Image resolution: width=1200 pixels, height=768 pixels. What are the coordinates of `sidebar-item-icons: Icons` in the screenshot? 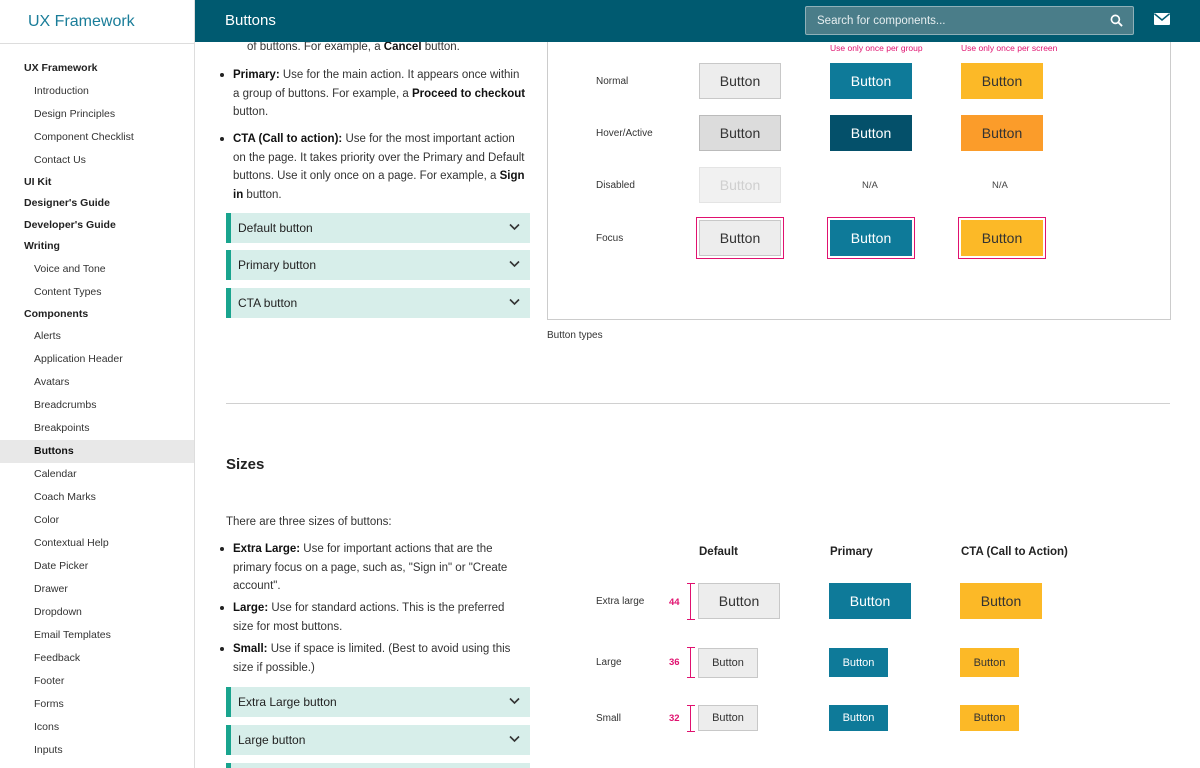 It's located at (97, 727).